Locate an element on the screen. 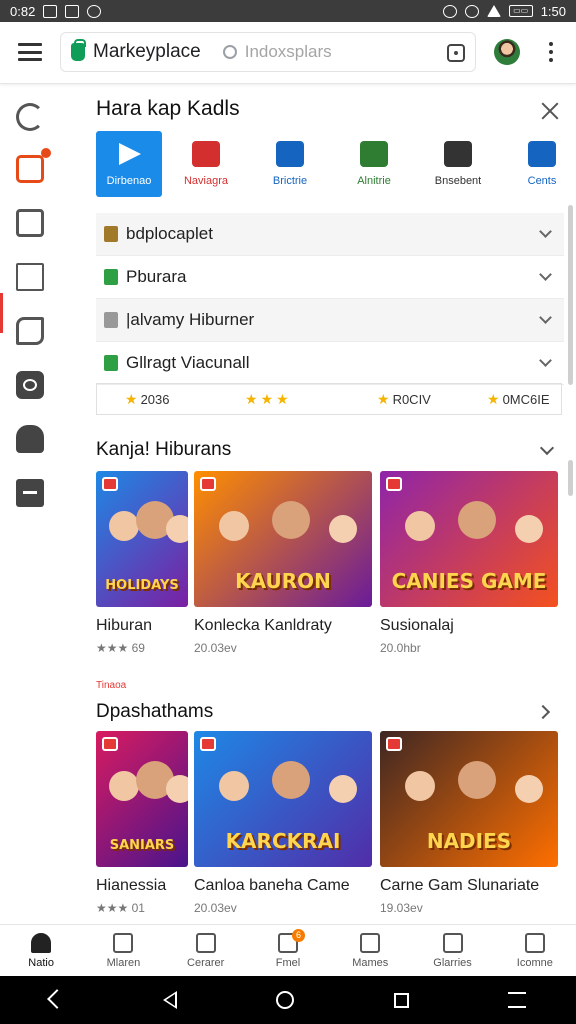 This screenshot has height=1024, width=576. nav-item-0: Natio is located at coordinates (41, 950).